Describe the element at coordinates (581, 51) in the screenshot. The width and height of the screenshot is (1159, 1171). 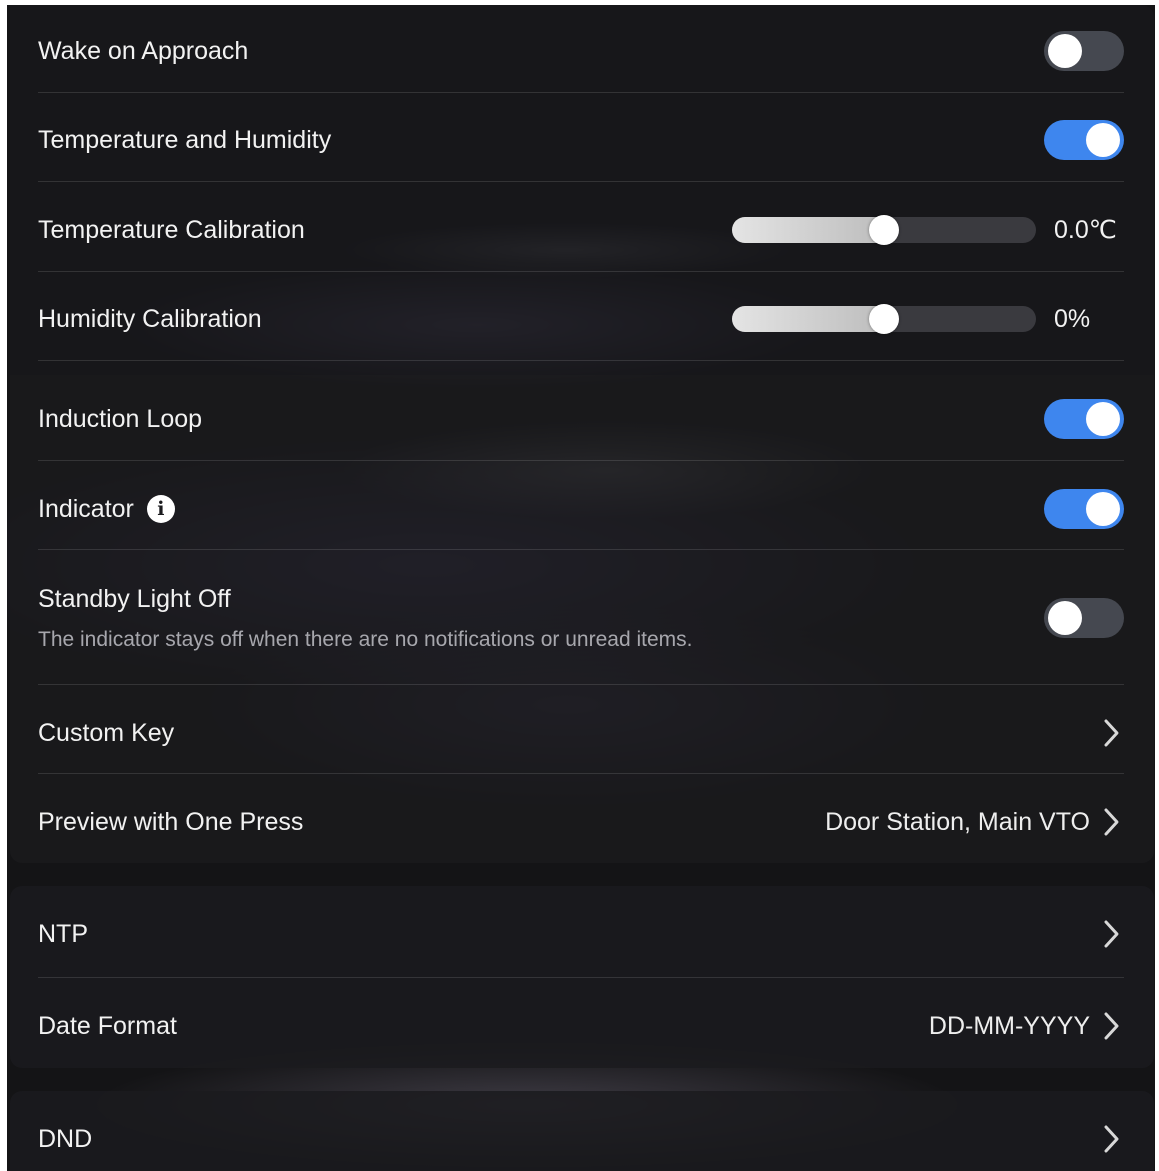
I see `row-wake-on-approach: Wake on Approach` at that location.